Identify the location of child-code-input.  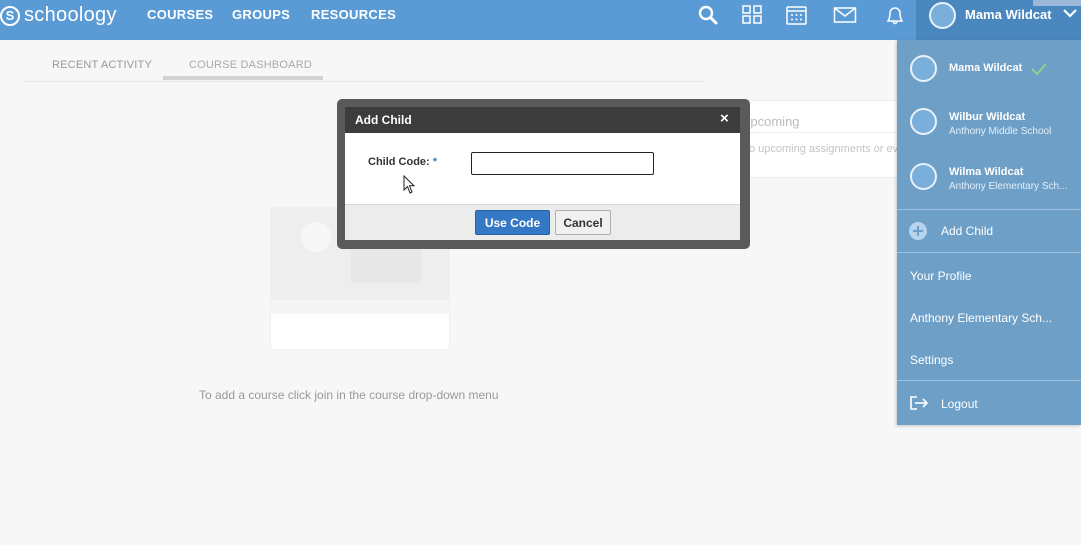
(562, 163).